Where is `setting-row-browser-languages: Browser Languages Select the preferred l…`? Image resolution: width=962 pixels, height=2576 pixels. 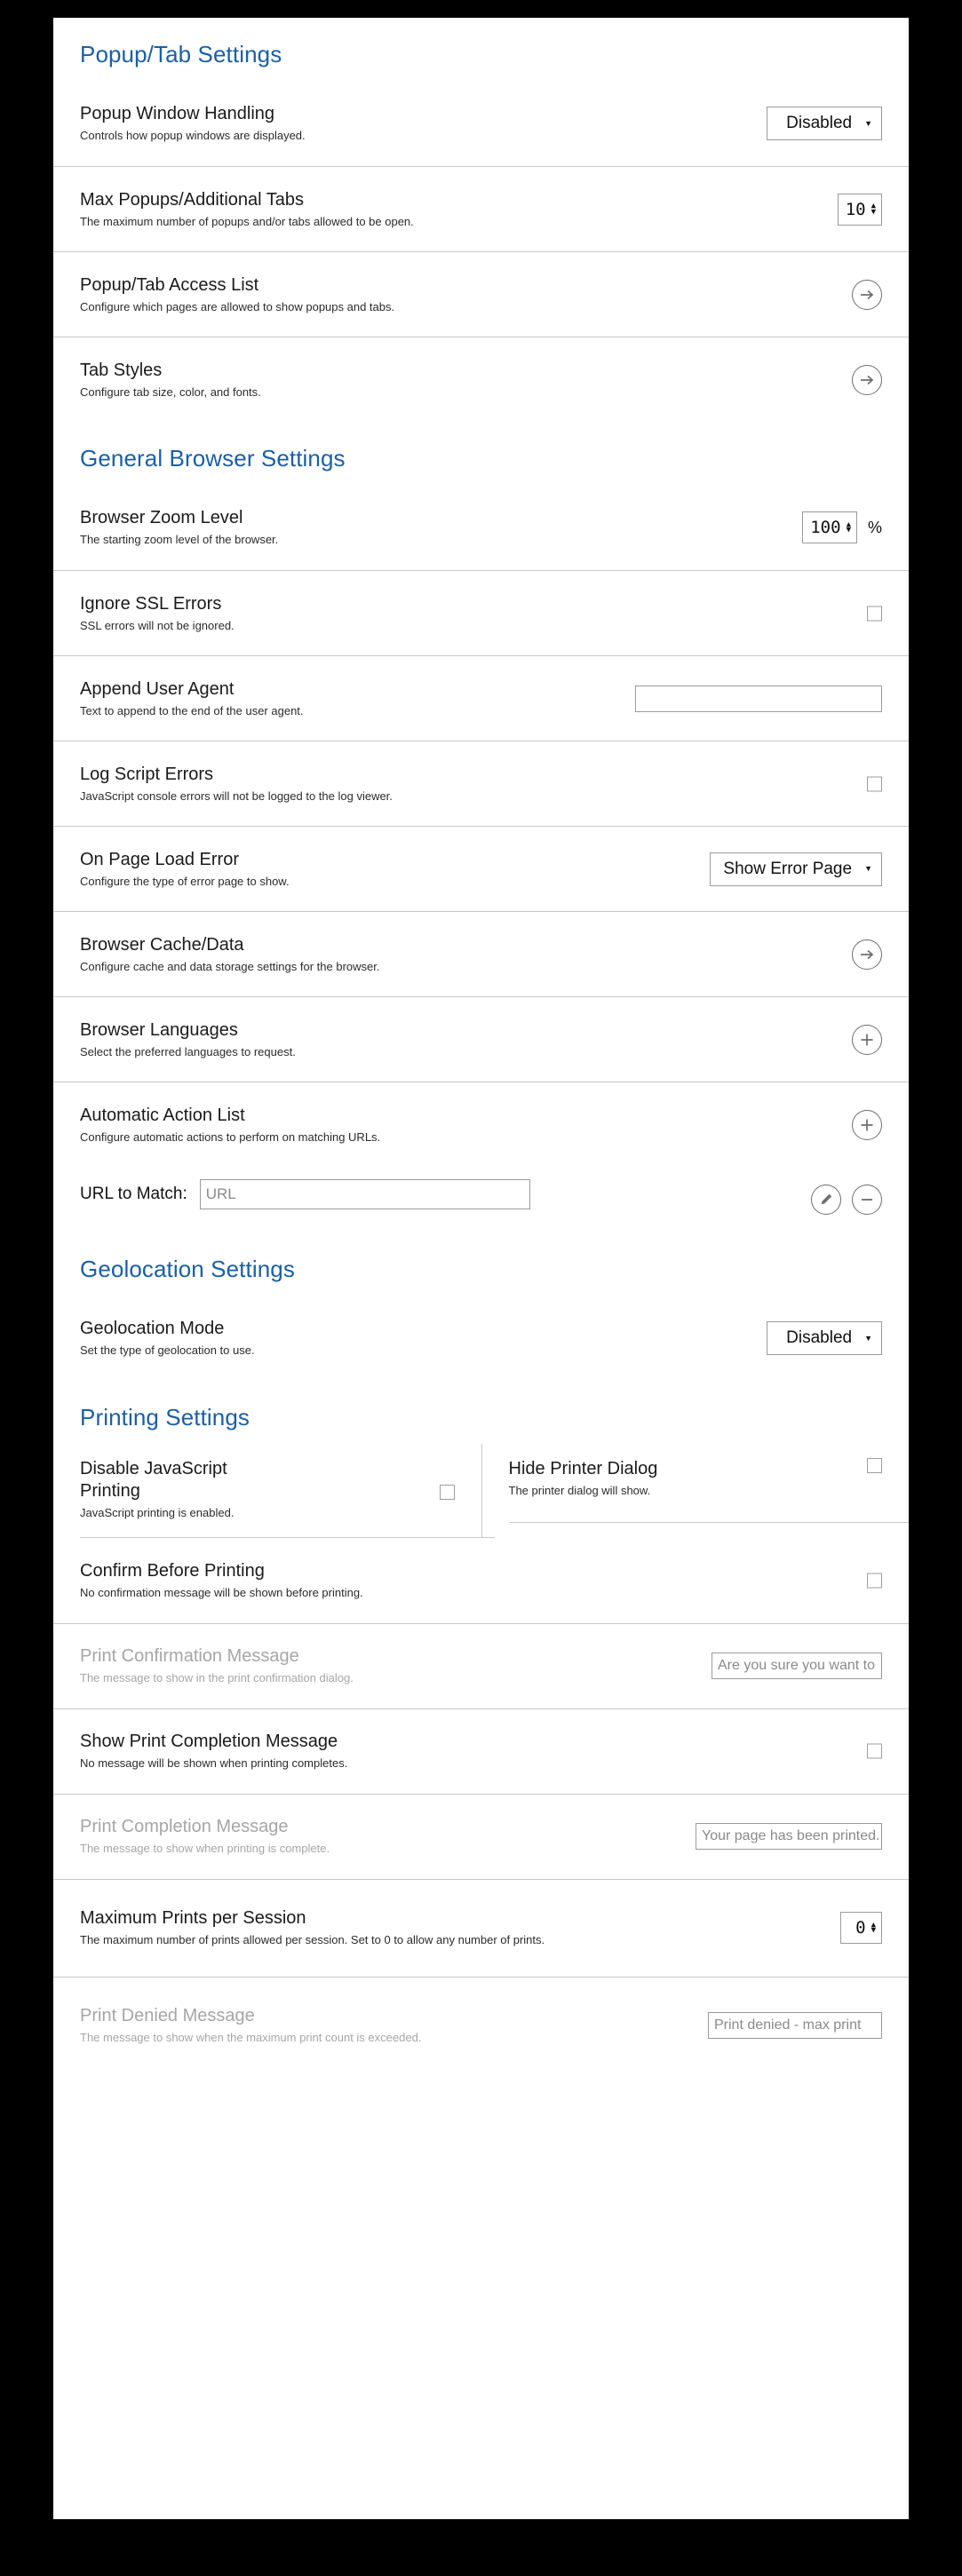 setting-row-browser-languages: Browser Languages Select the preferred l… is located at coordinates (481, 1039).